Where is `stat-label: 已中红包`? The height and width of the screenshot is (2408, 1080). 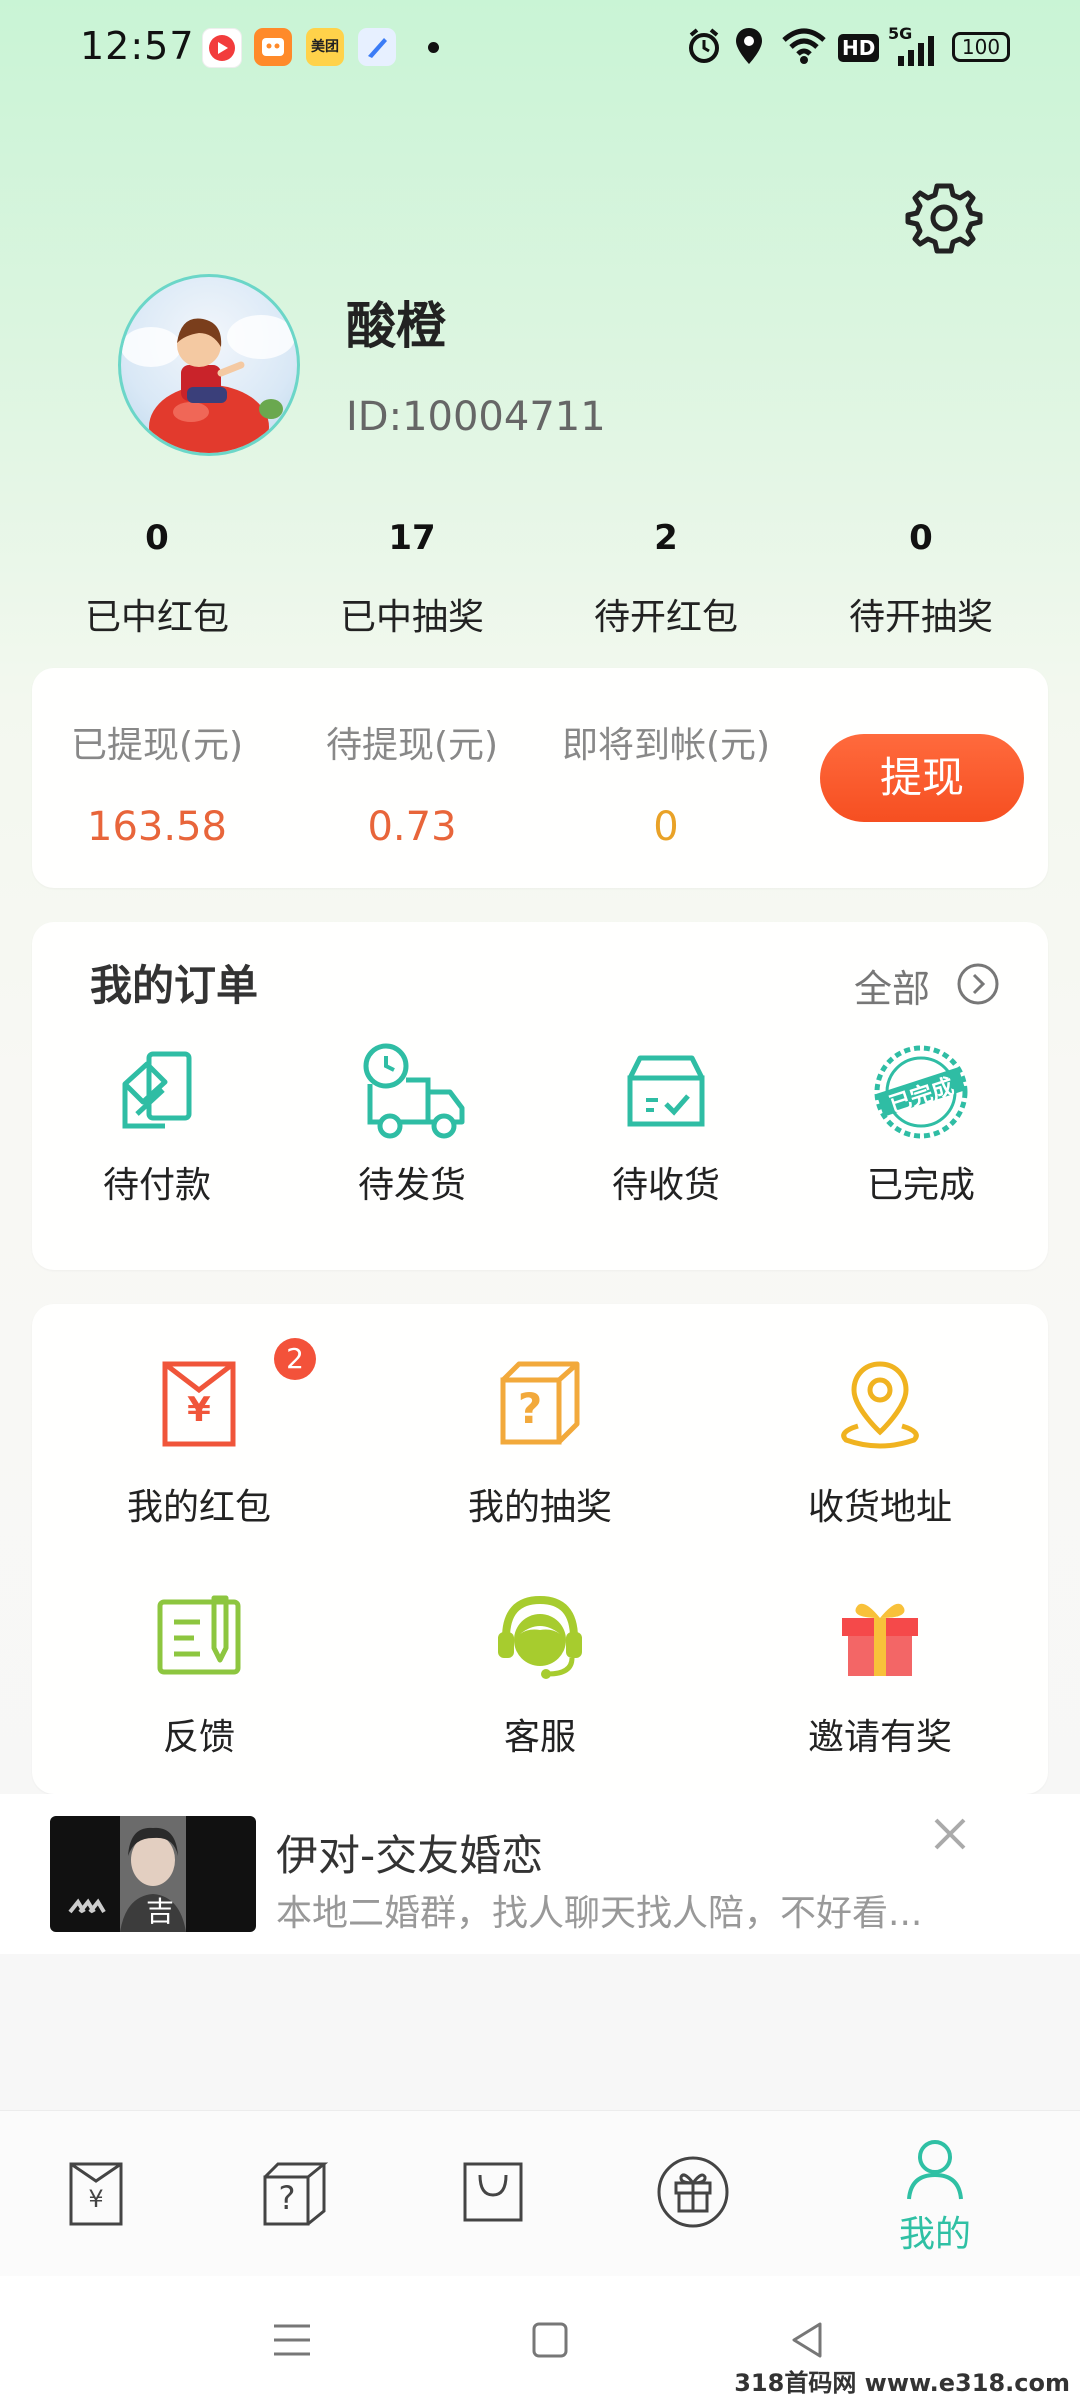
stat-label: 已中红包 is located at coordinates (156, 617).